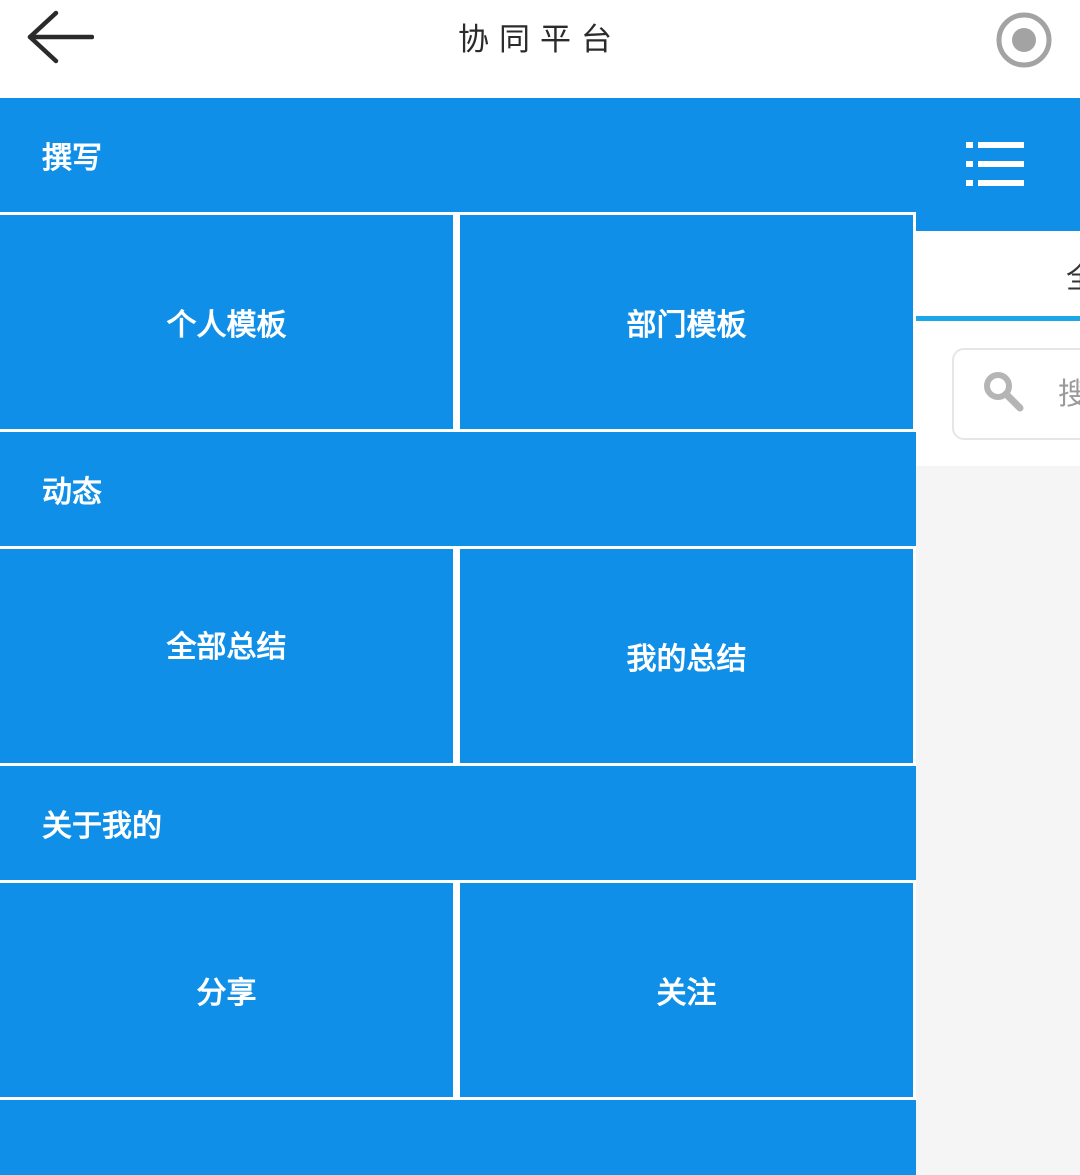  I want to click on top-nav-bar: 协同平台, so click(540, 49).